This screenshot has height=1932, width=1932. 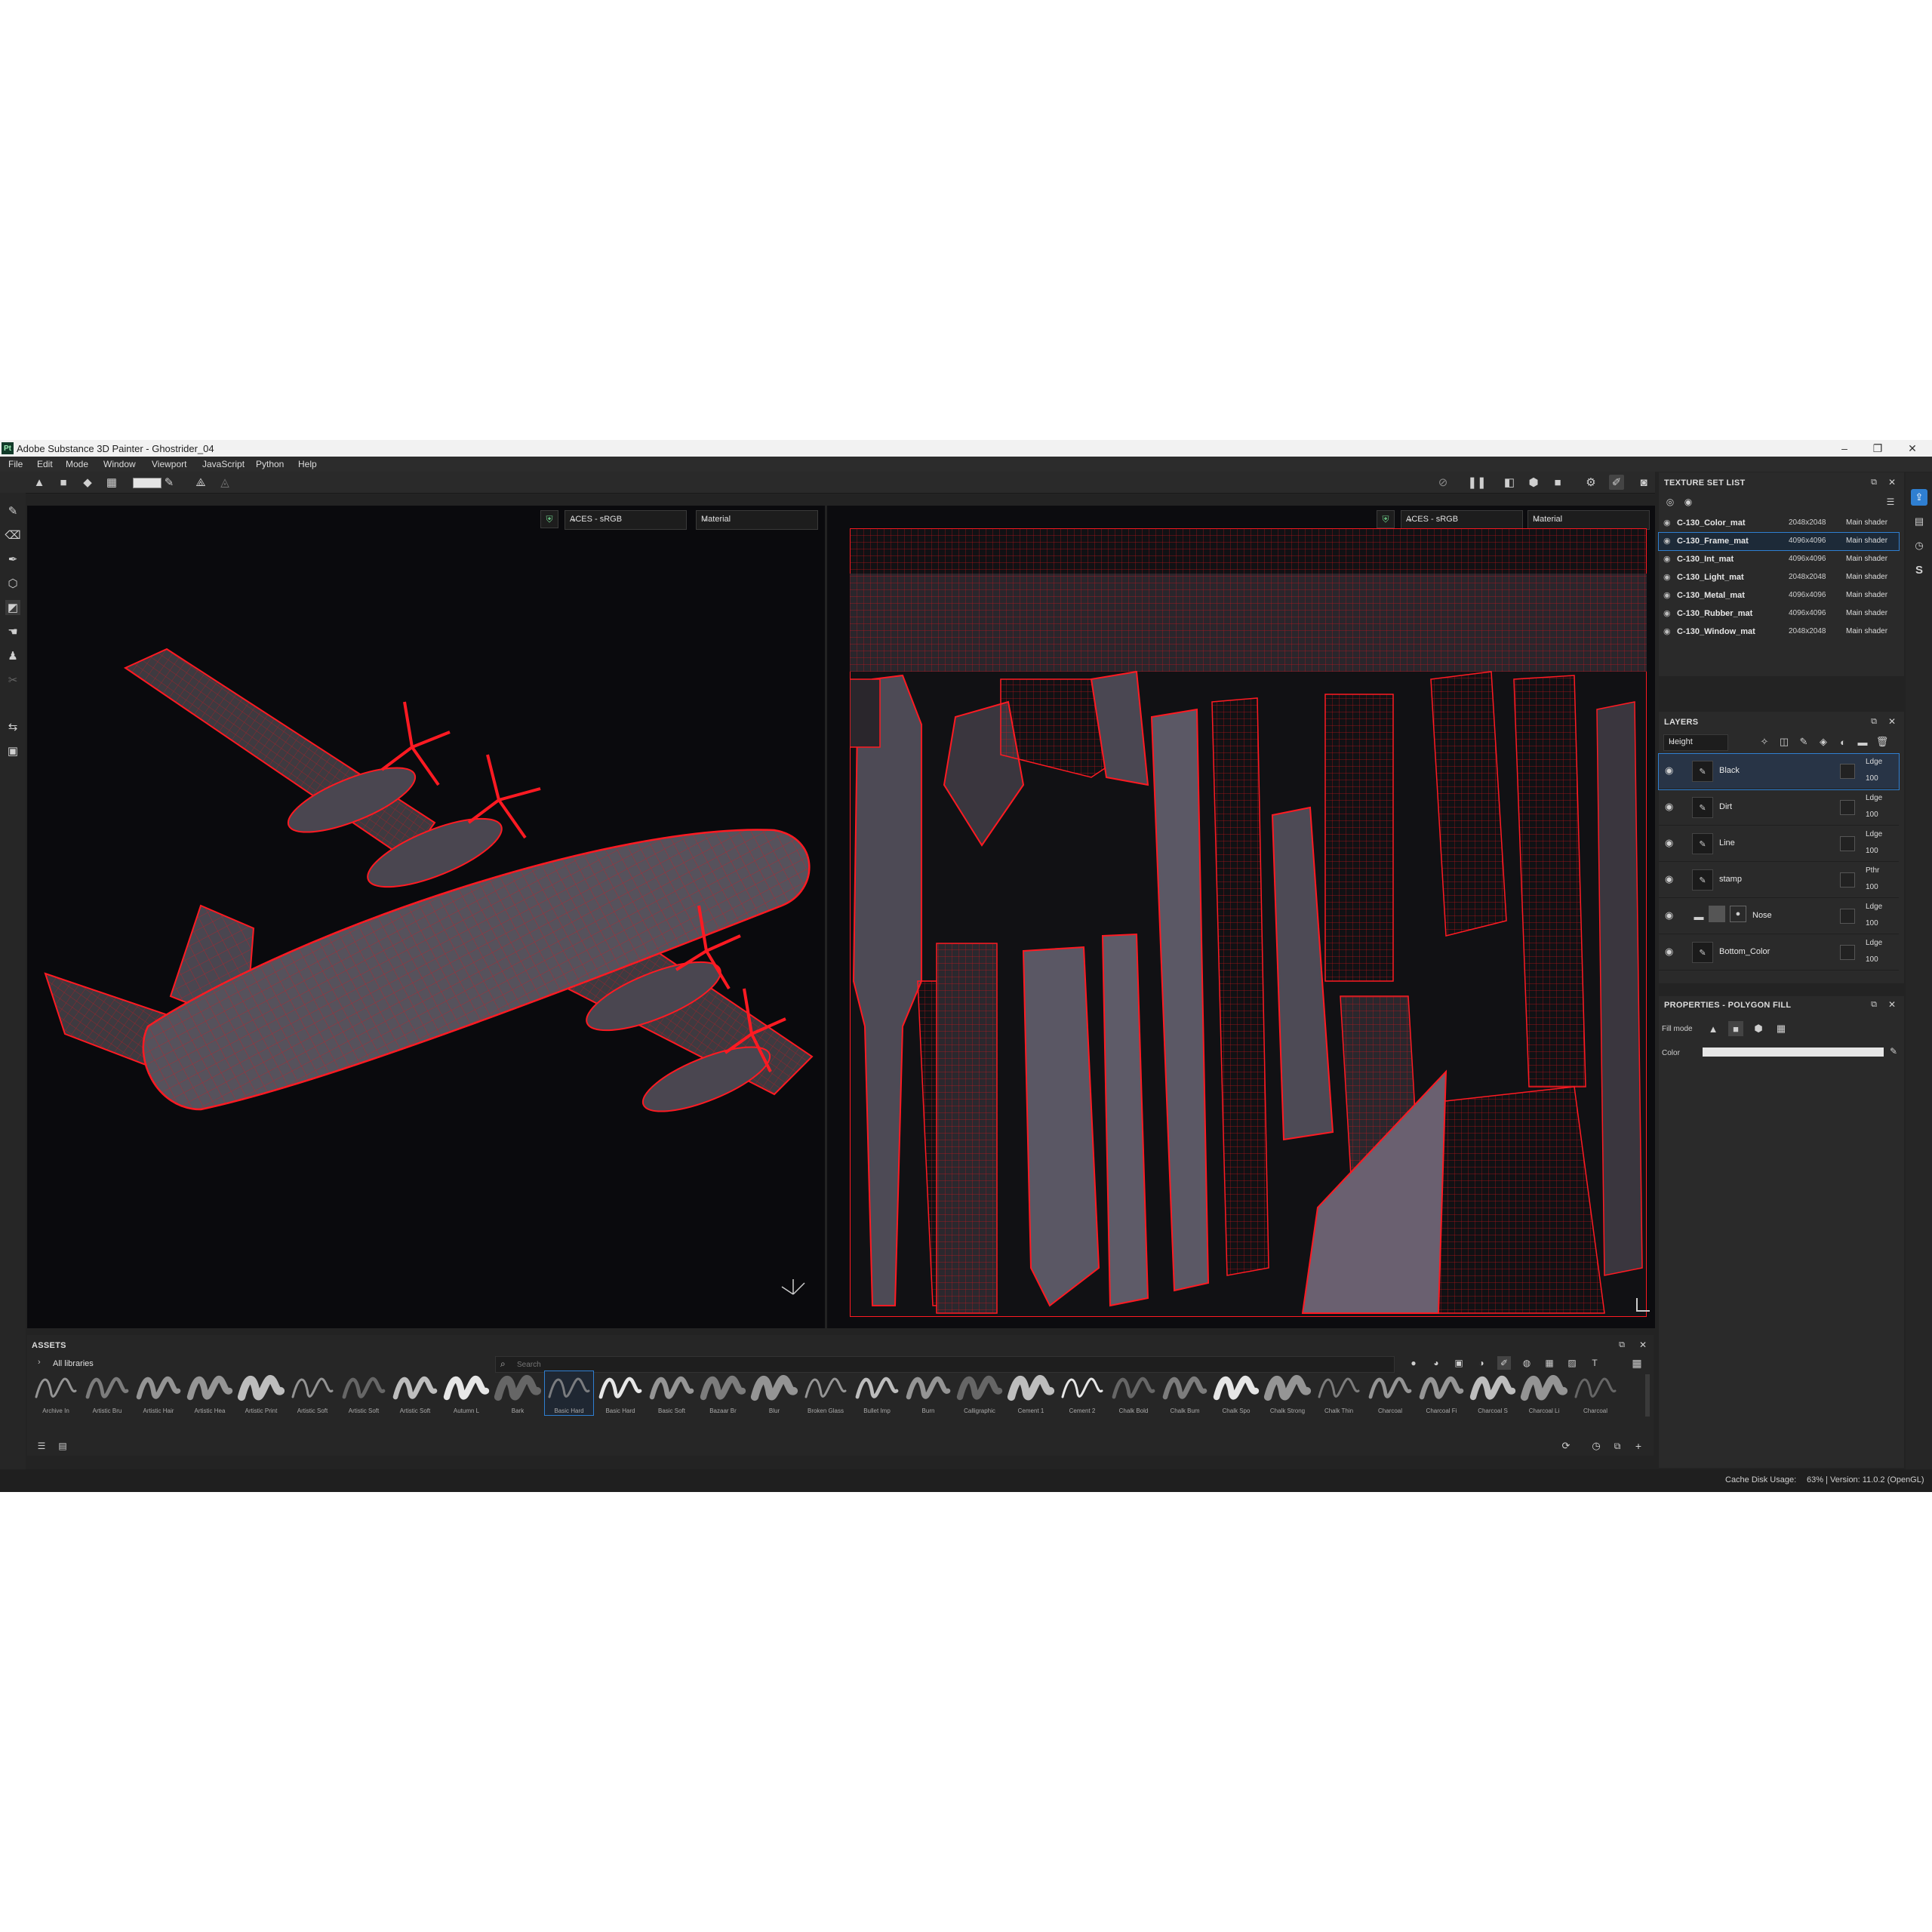 I want to click on add-fill-layer-icon: ◈, so click(x=1823, y=741).